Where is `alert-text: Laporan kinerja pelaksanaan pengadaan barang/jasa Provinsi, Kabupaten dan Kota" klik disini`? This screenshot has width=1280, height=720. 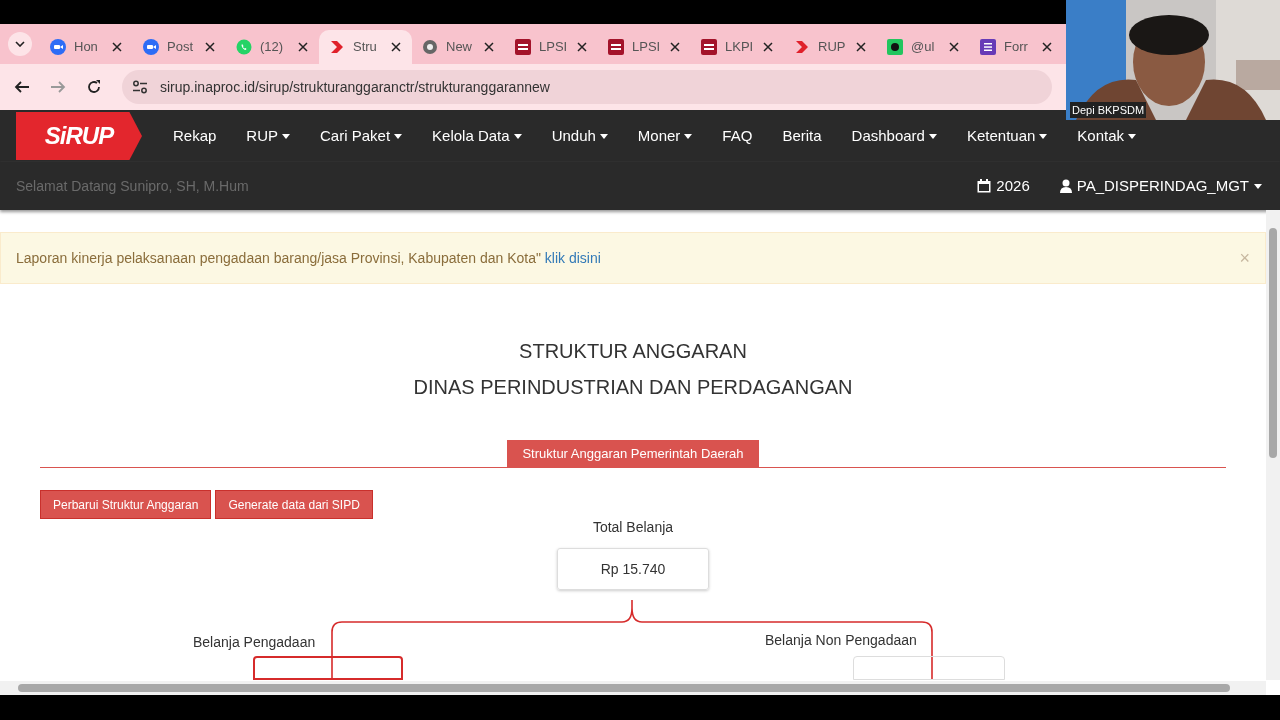
alert-text: Laporan kinerja pelaksanaan pengadaan barang/jasa Provinsi, Kabupaten dan Kota" klik disini is located at coordinates (309, 258).